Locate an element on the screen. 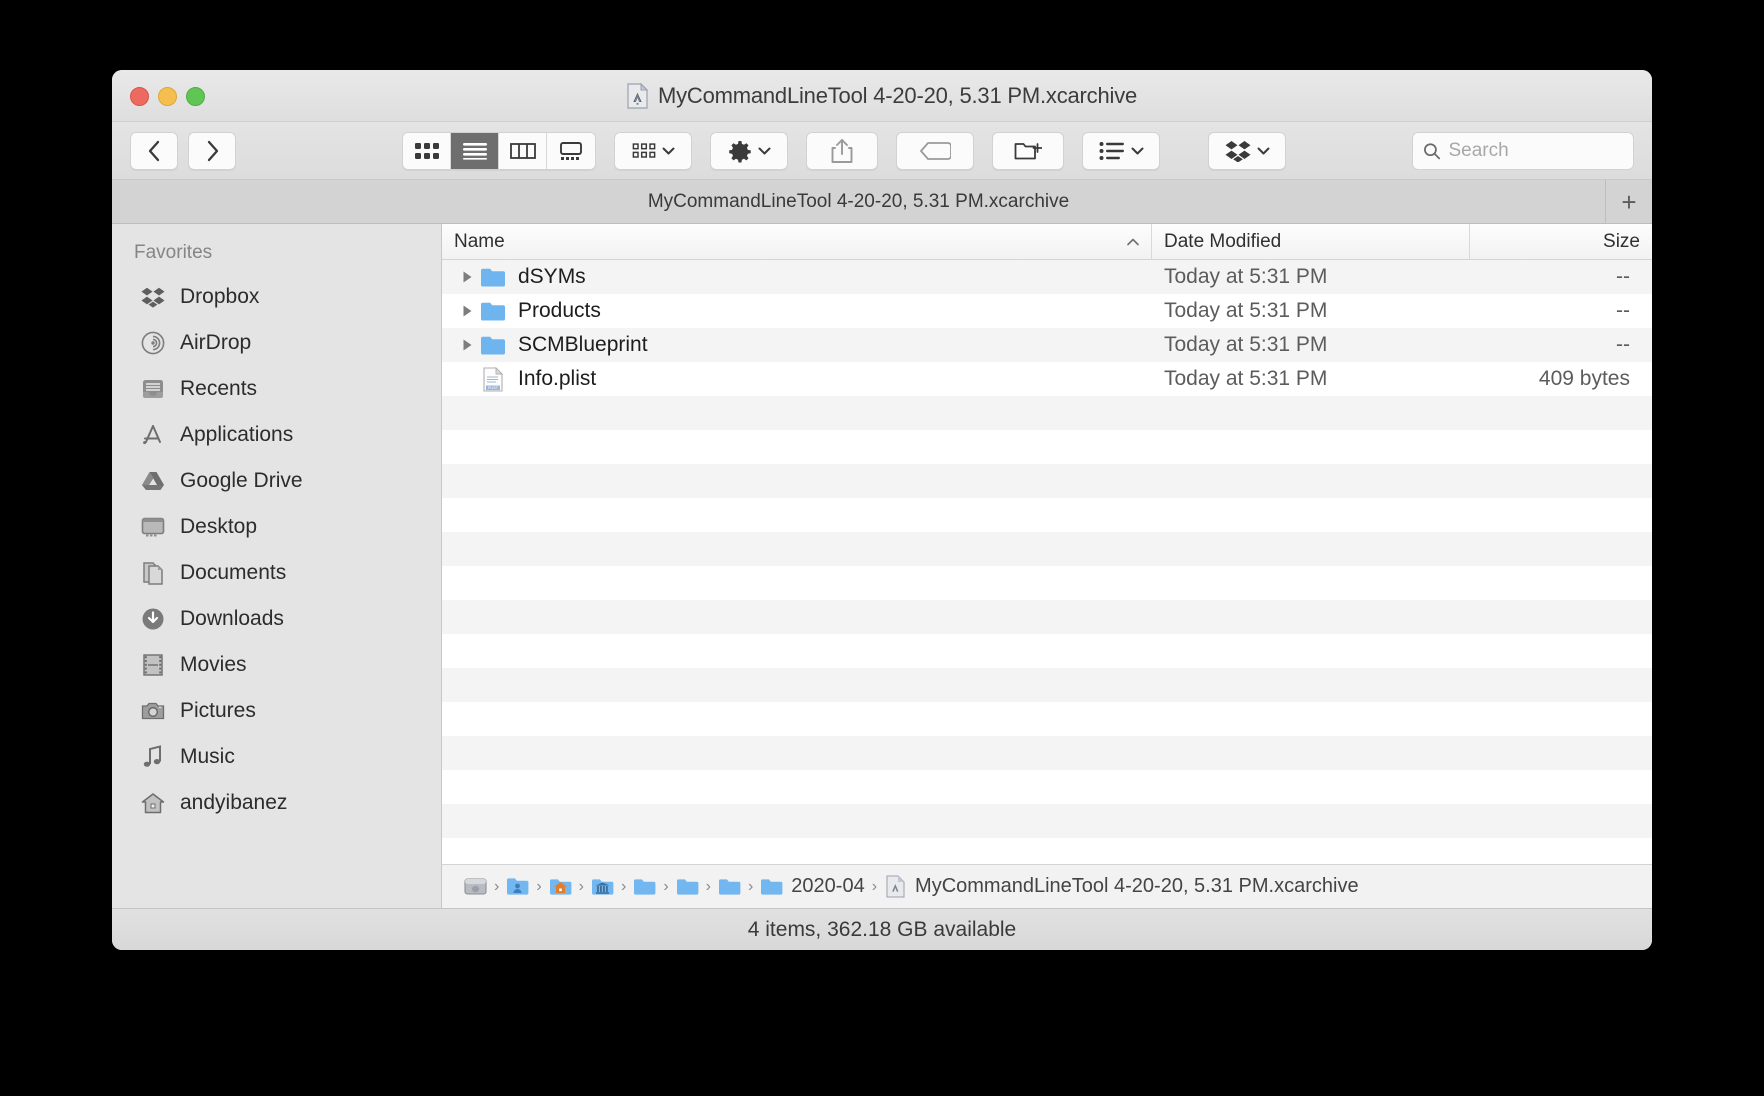 The height and width of the screenshot is (1096, 1764). column-header-name-label: Name is located at coordinates (479, 241).